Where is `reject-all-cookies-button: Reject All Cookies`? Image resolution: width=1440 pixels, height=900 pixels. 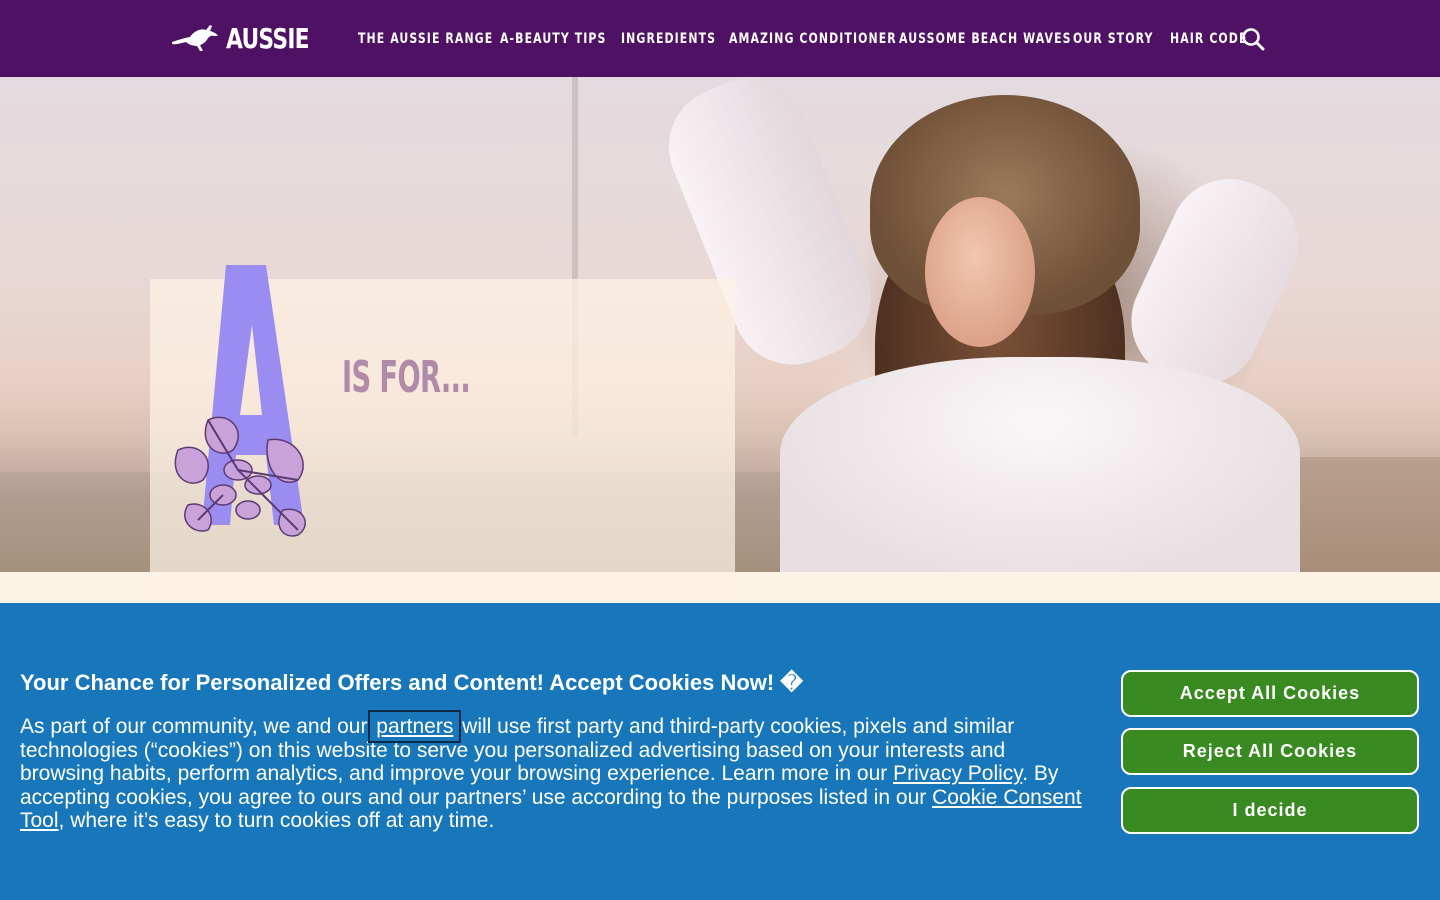 reject-all-cookies-button: Reject All Cookies is located at coordinates (1270, 751).